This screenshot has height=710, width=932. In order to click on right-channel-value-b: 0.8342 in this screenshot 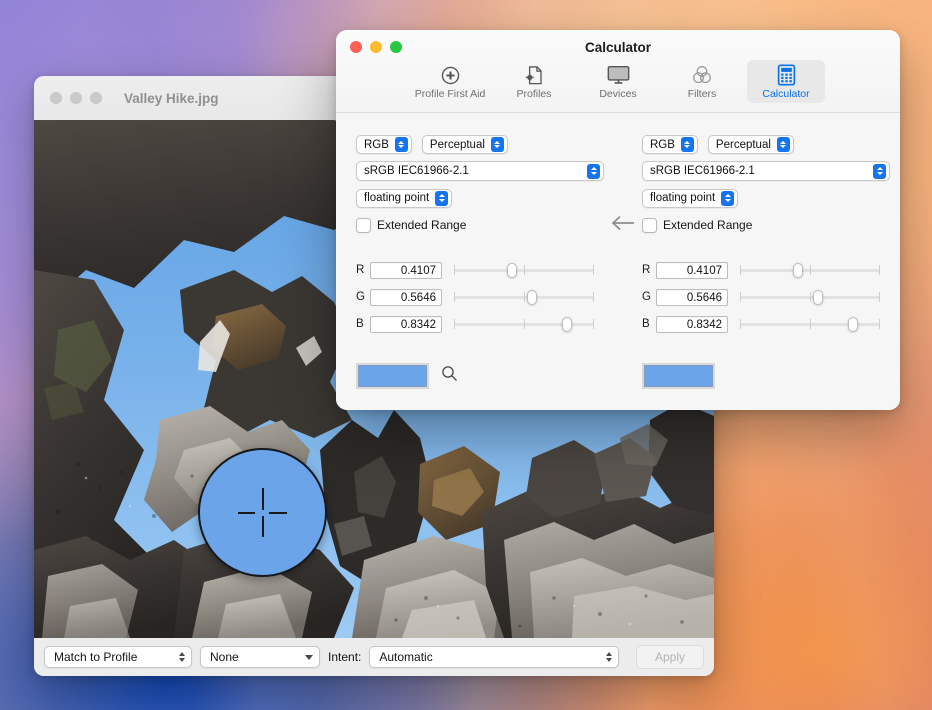, I will do `click(692, 324)`.